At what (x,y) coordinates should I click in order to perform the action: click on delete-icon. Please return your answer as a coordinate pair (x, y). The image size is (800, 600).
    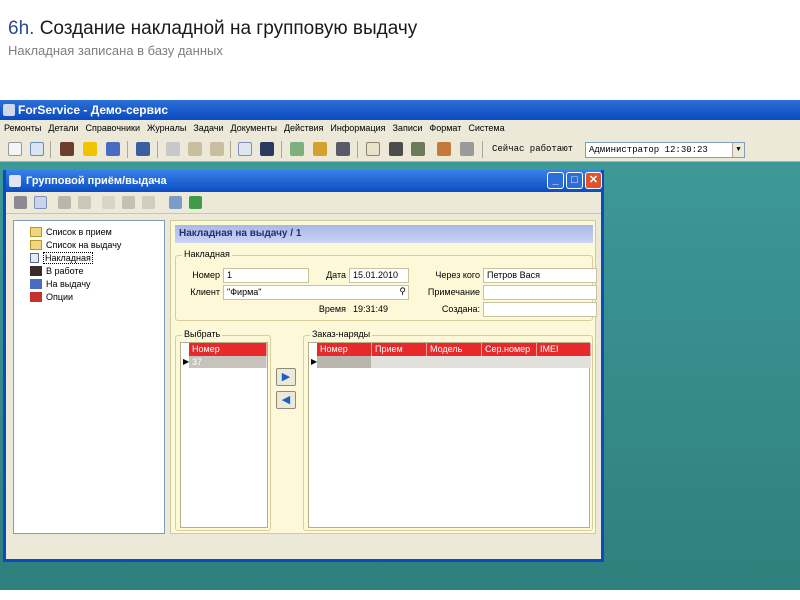
    Looking at the image, I should click on (148, 202).